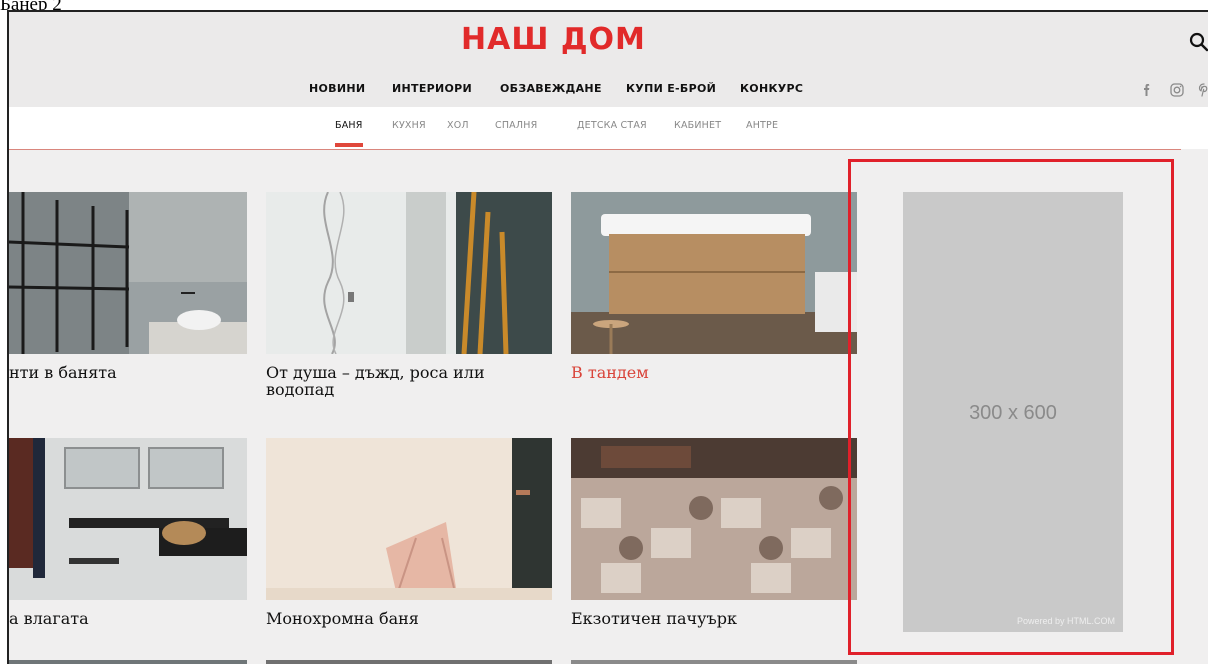 This screenshot has height=664, width=1208. I want to click on article-title-1: нти в банята, so click(63, 372).